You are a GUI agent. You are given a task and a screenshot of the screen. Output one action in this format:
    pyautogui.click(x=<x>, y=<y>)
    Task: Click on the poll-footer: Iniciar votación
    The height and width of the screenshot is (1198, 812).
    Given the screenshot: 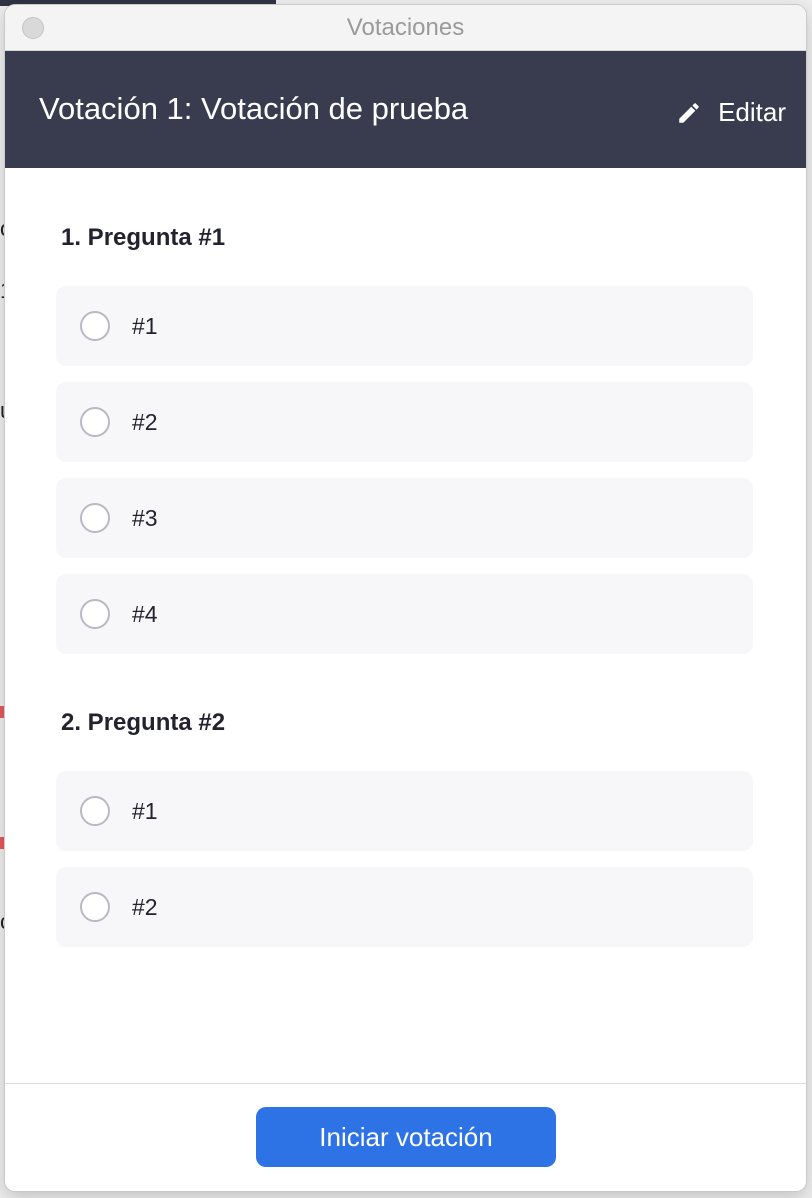 What is the action you would take?
    pyautogui.click(x=405, y=1137)
    